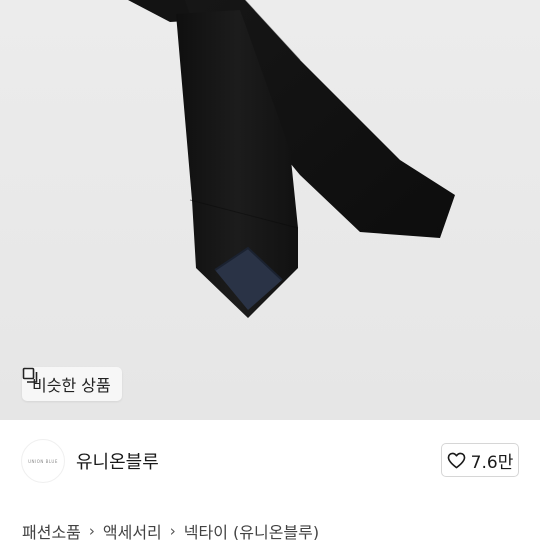 The image size is (540, 540). Describe the element at coordinates (30, 375) in the screenshot. I see `similar-items-icon` at that location.